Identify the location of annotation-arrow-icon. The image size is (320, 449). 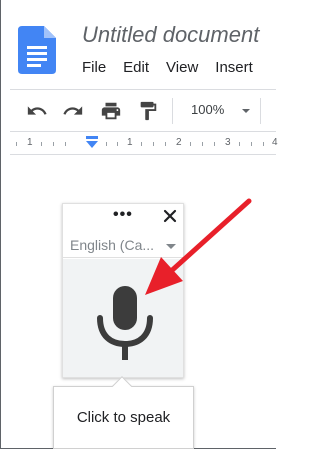
(198, 246).